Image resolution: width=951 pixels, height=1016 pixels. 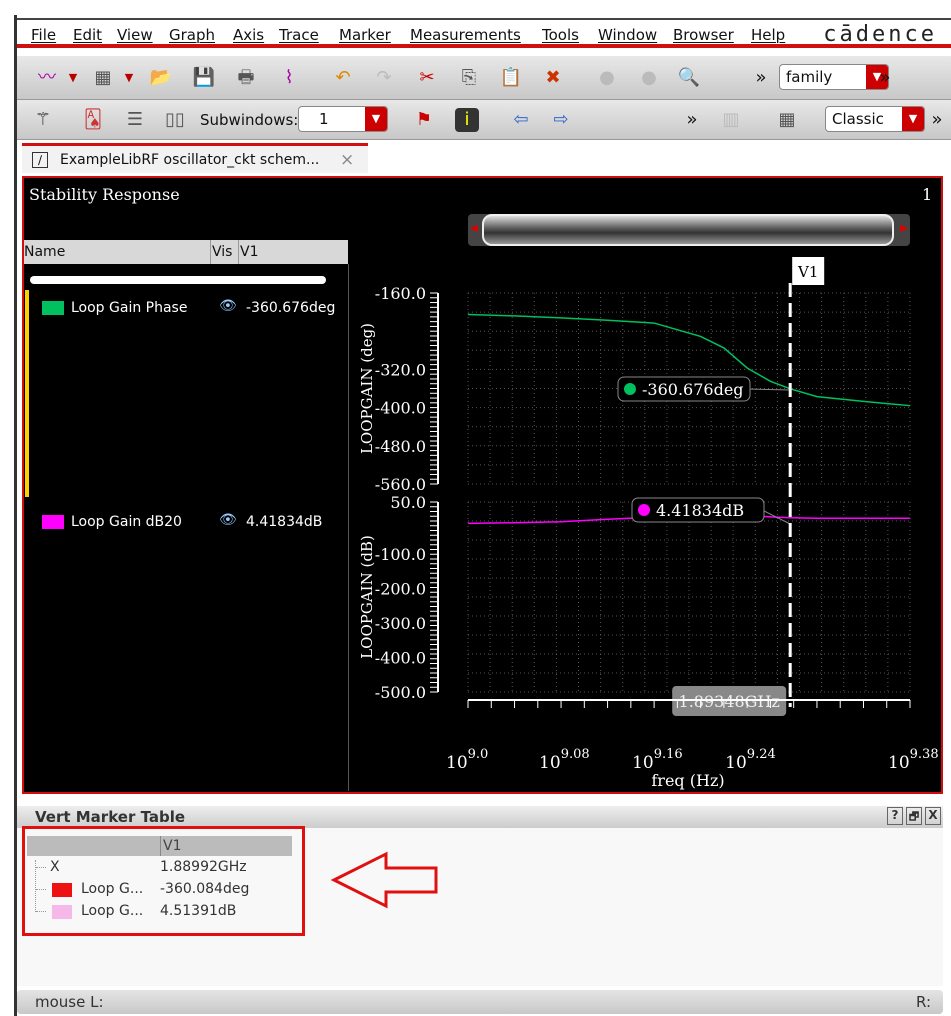 I want to click on cut-icon: ✂, so click(x=427, y=78).